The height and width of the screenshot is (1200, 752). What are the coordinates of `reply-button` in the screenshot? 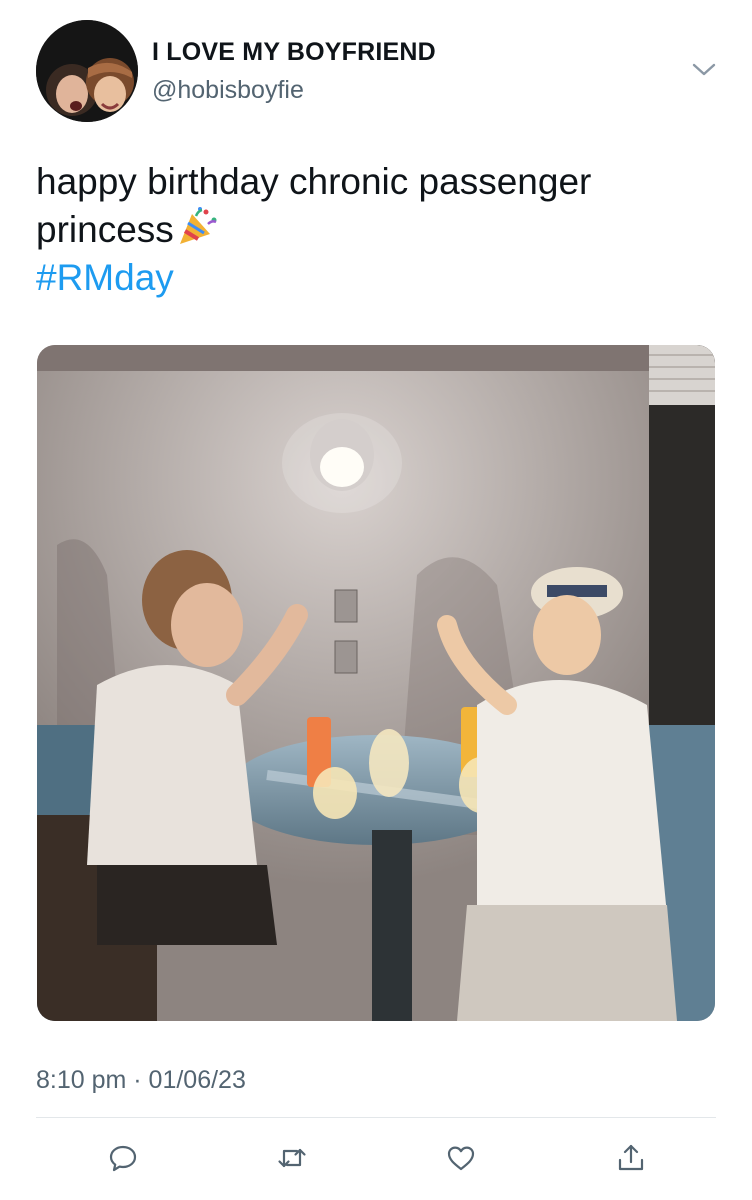 It's located at (123, 1158).